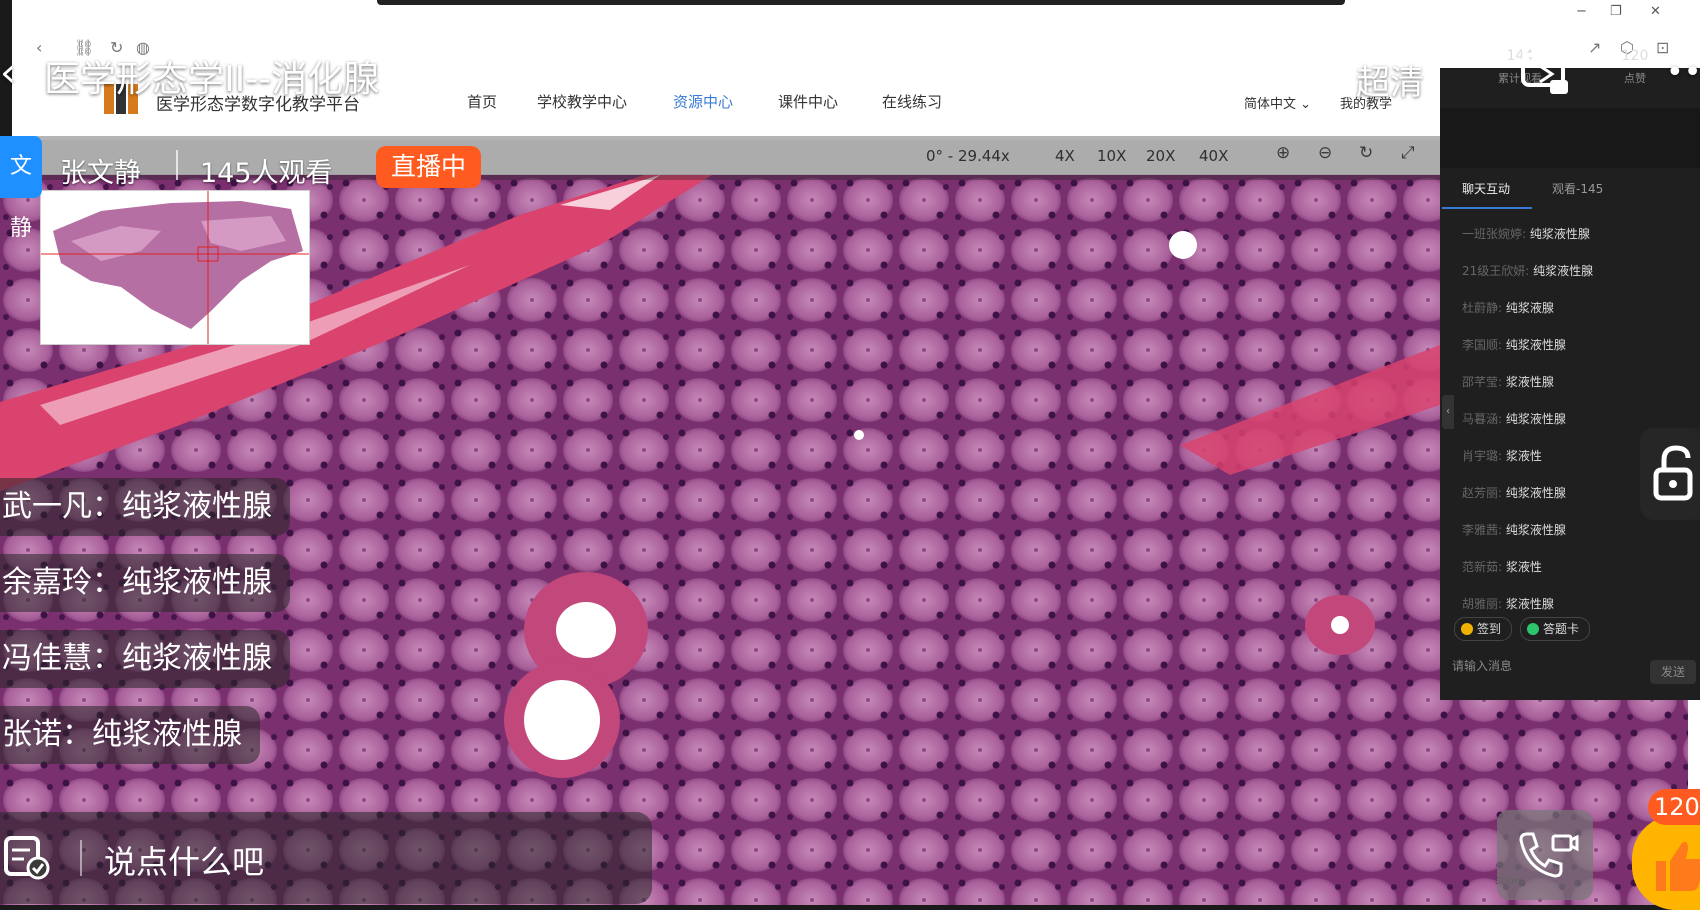  I want to click on nav-school-center: 学校教学中心, so click(582, 101).